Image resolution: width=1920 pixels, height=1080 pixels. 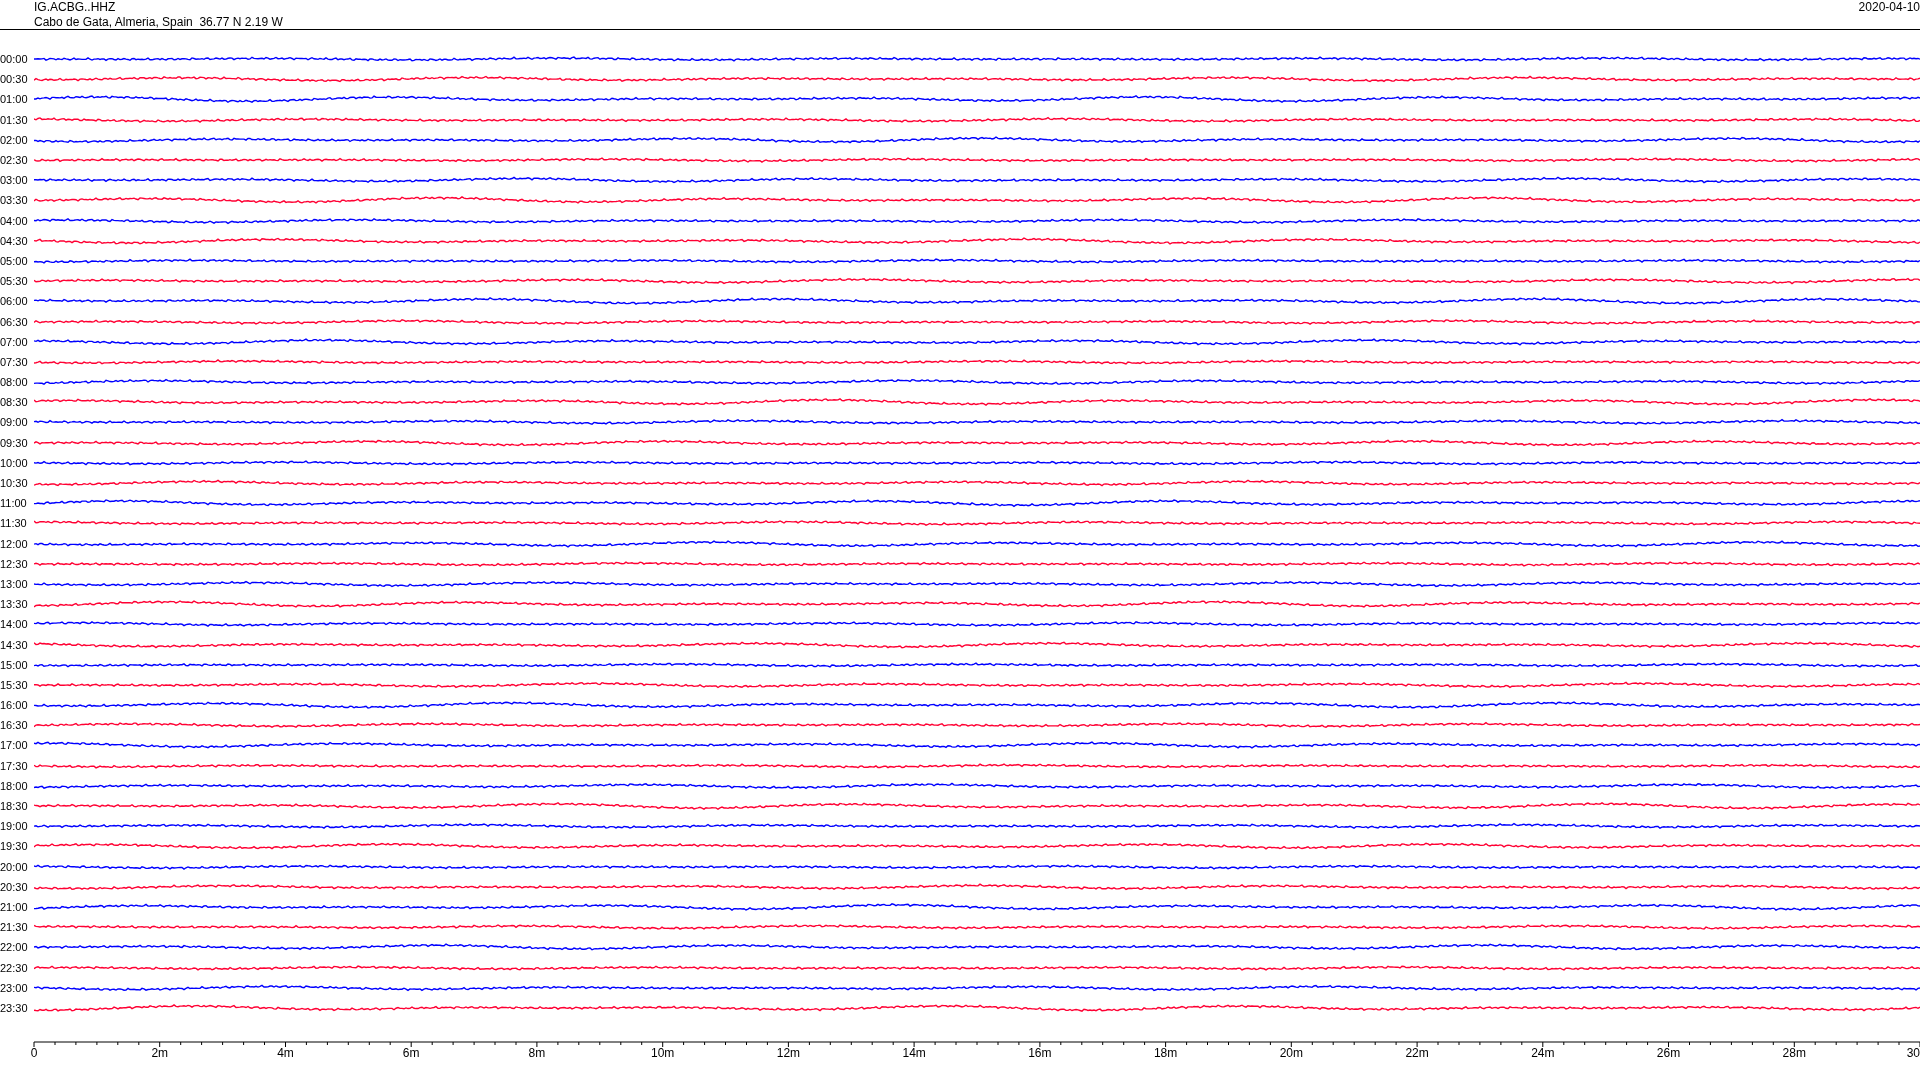 What do you see at coordinates (14, 624) in the screenshot?
I see `time-label: 14:00` at bounding box center [14, 624].